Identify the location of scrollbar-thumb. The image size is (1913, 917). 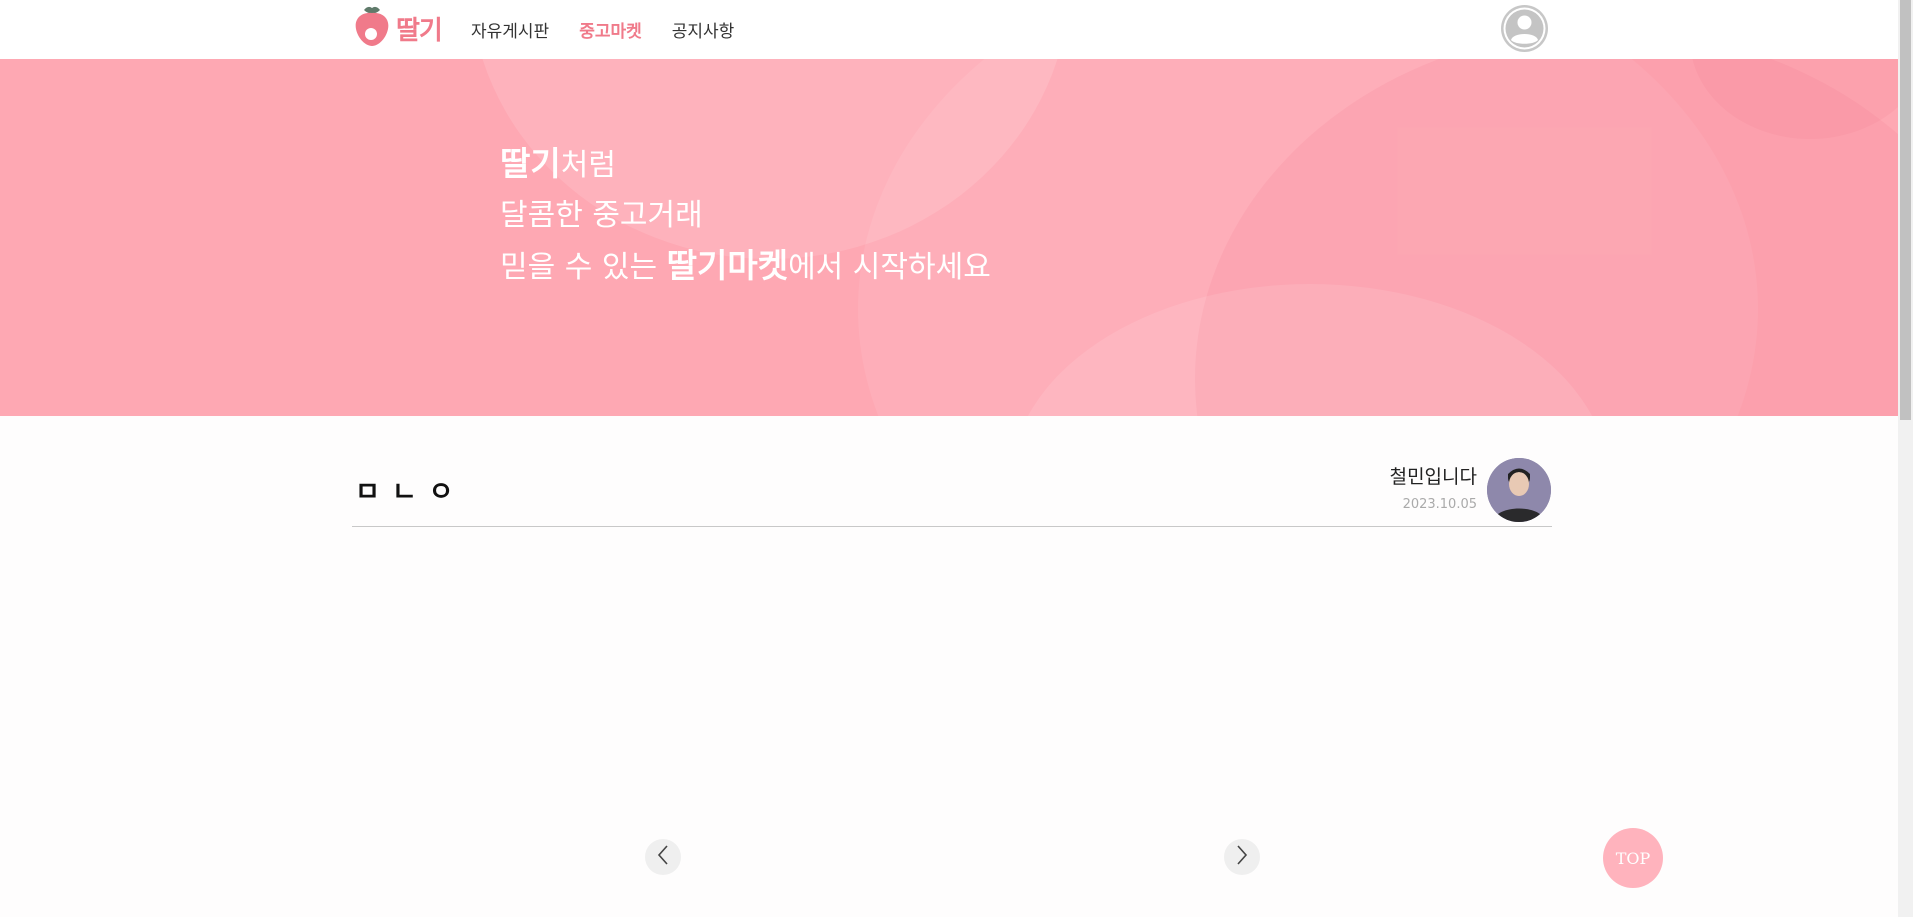
(1905, 210).